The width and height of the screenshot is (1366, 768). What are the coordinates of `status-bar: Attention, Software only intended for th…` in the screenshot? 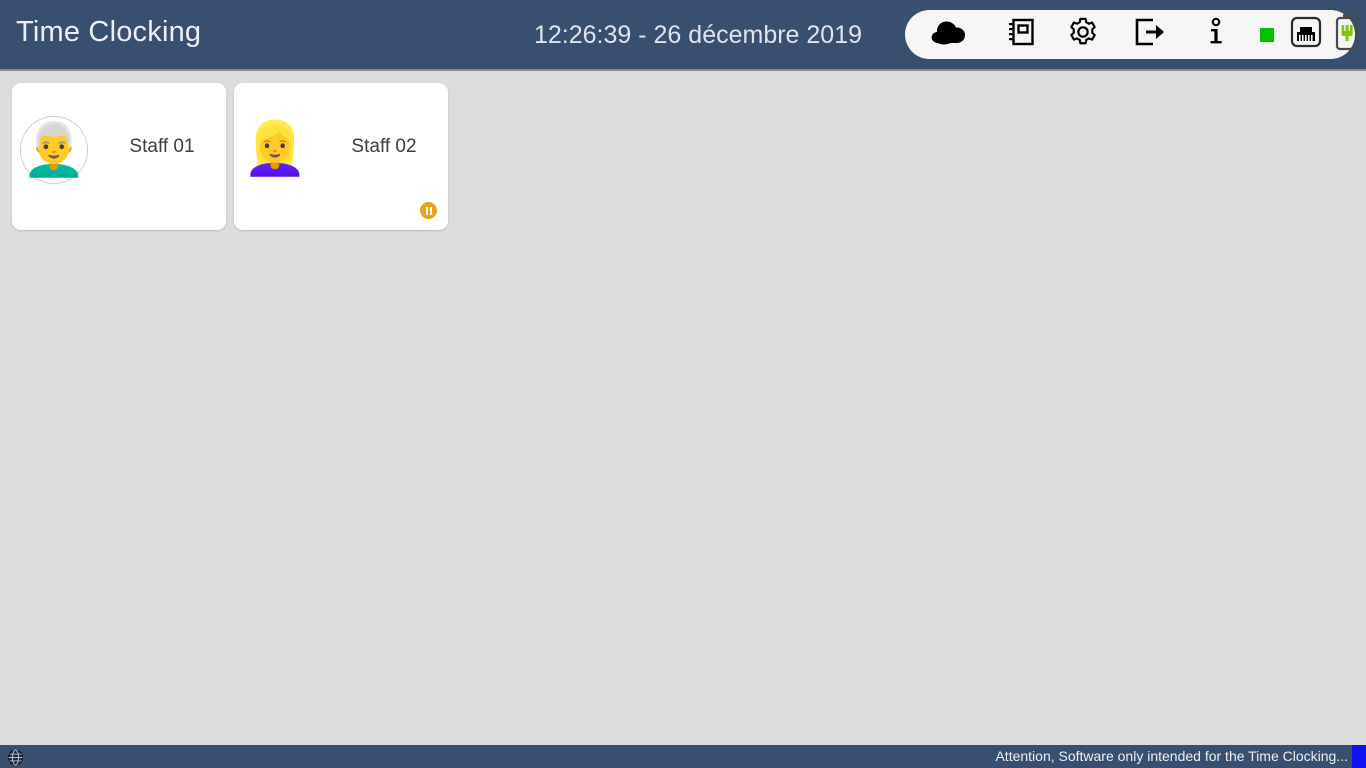 It's located at (683, 756).